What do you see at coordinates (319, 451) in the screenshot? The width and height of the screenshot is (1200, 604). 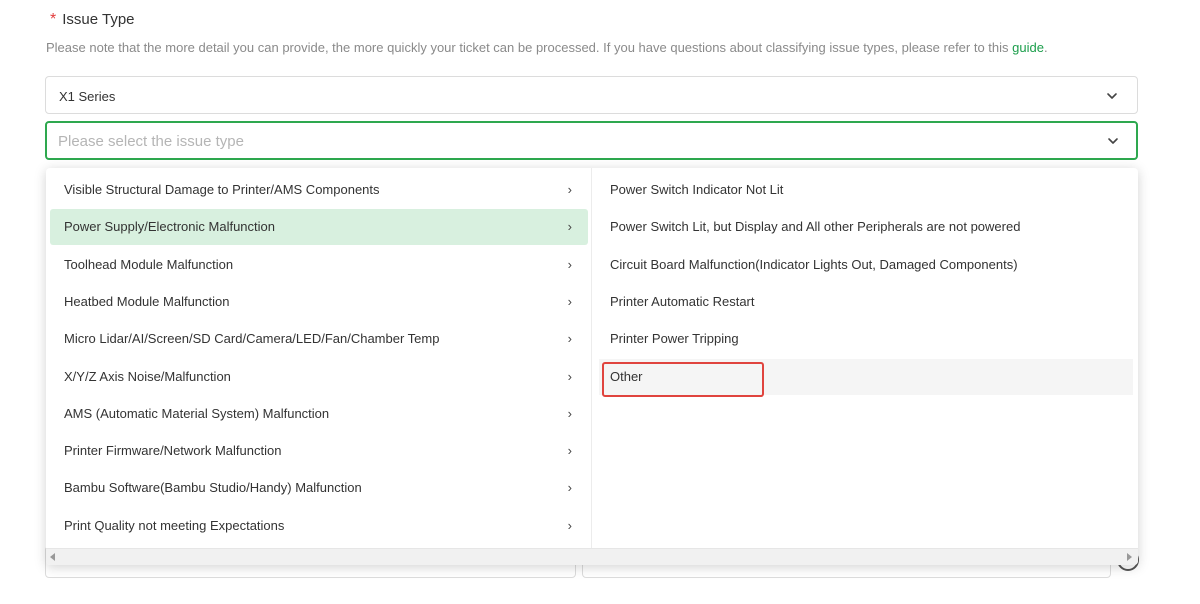 I see `category-item-printer-firmware-network-malfunction: Printer Firmware/Network Malfunction ›` at bounding box center [319, 451].